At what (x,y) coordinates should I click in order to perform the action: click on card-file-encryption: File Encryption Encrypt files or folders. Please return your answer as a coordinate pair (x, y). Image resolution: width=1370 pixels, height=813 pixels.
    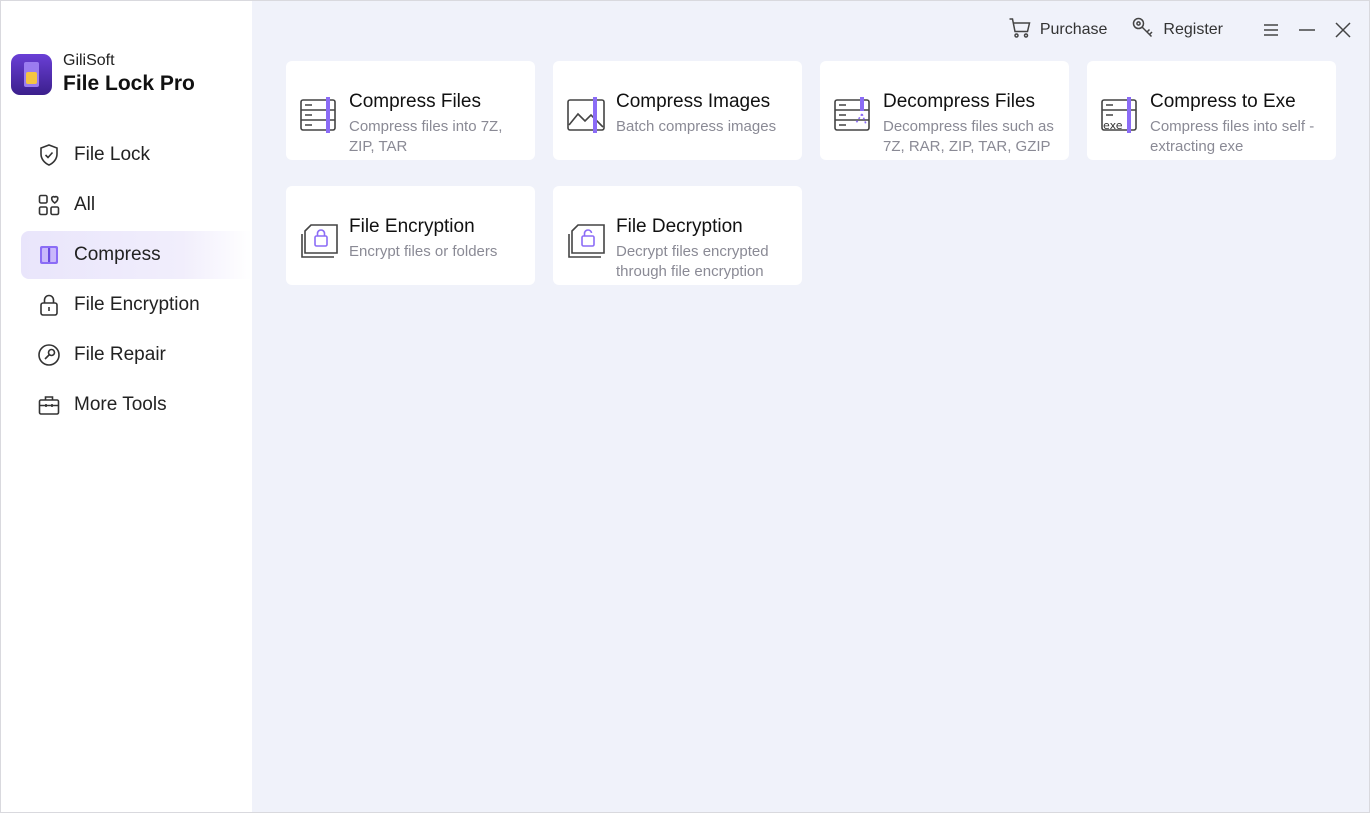
    Looking at the image, I should click on (410, 235).